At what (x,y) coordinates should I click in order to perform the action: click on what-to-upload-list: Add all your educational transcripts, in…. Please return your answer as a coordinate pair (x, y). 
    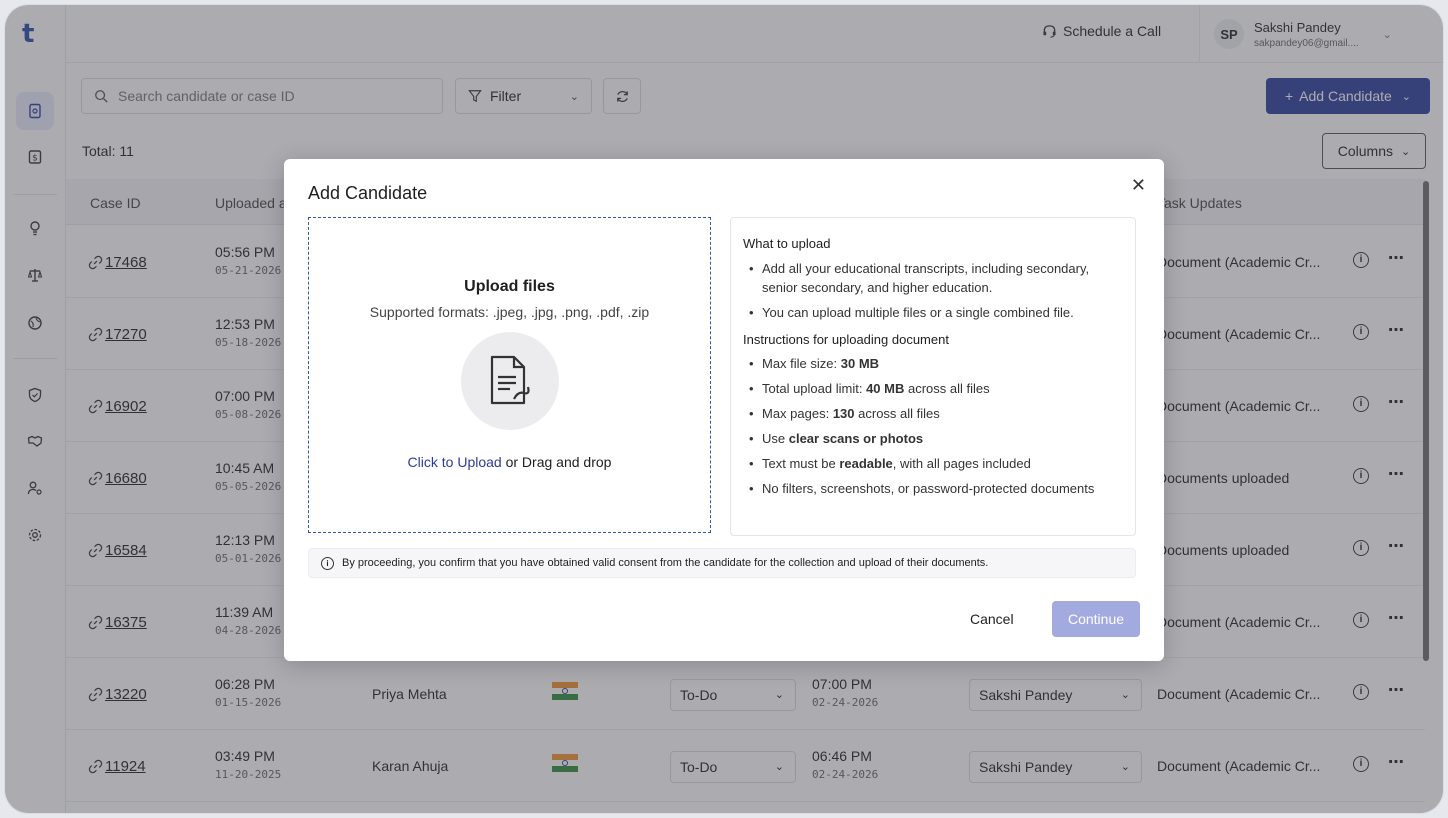
    Looking at the image, I should click on (933, 290).